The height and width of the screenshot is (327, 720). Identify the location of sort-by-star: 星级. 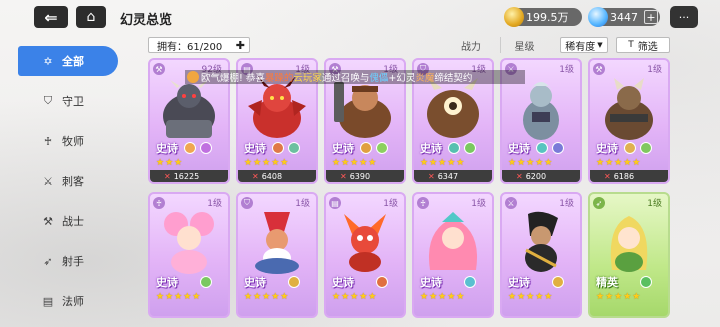
(524, 45).